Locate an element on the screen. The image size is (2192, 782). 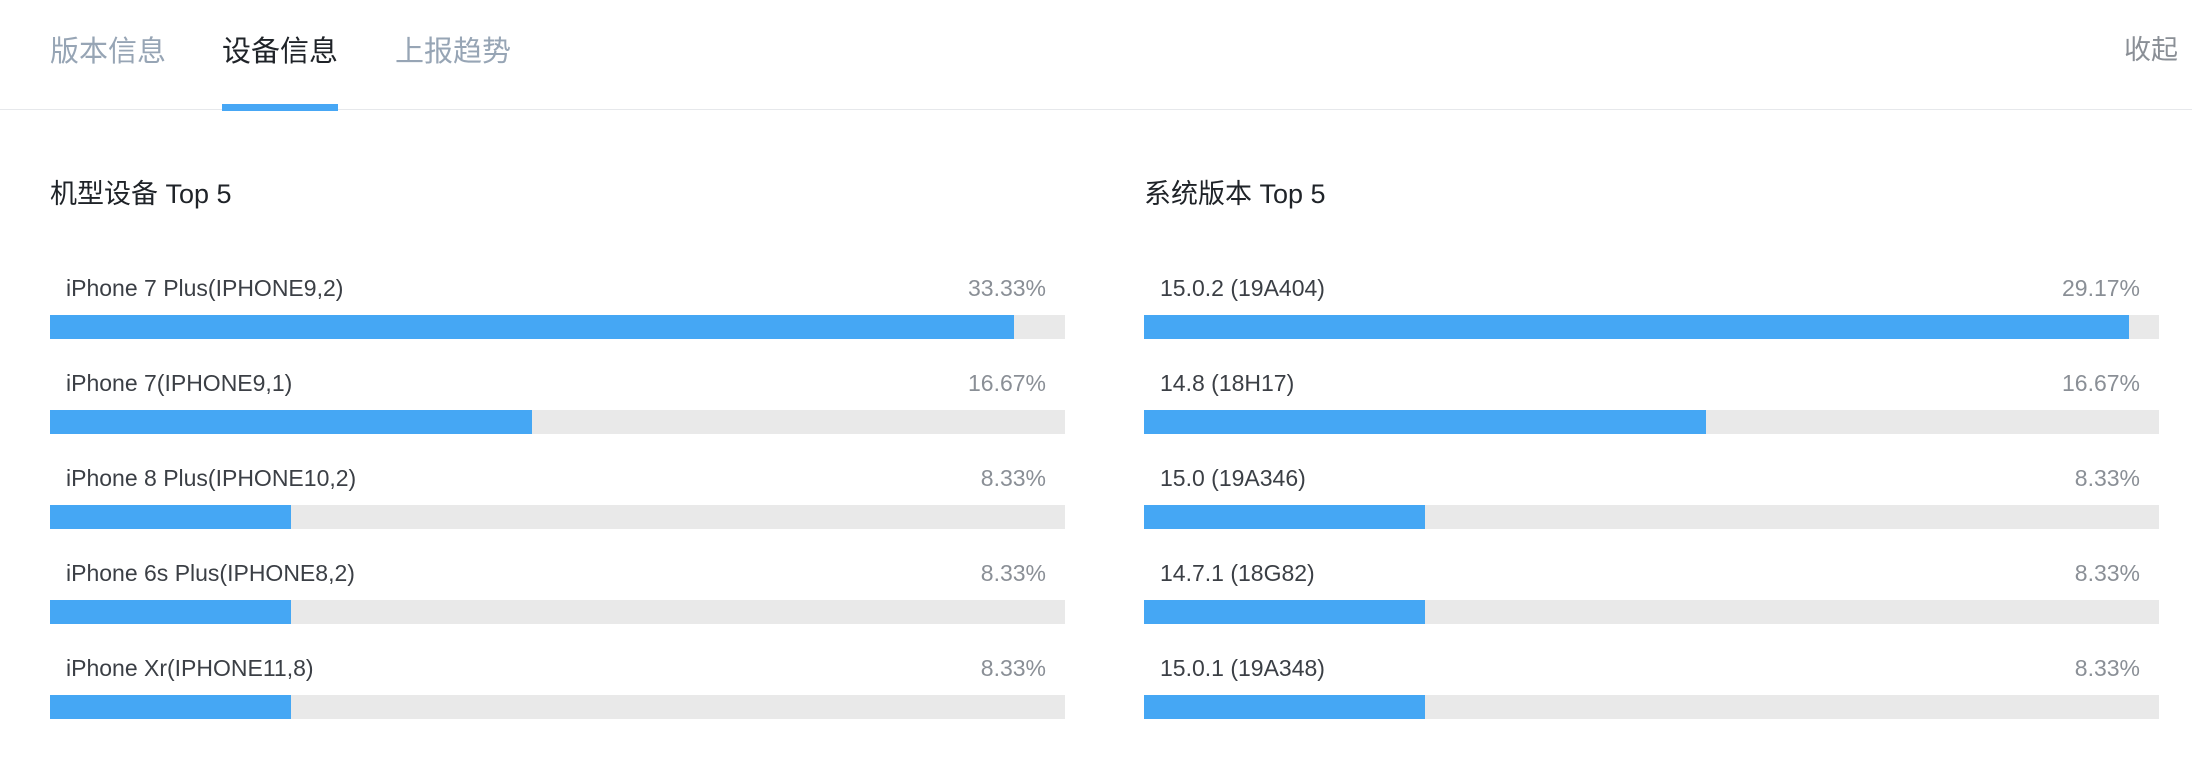
list-item: iPhone 7 Plus(IPHONE9,2) 33.33% is located at coordinates (557, 311).